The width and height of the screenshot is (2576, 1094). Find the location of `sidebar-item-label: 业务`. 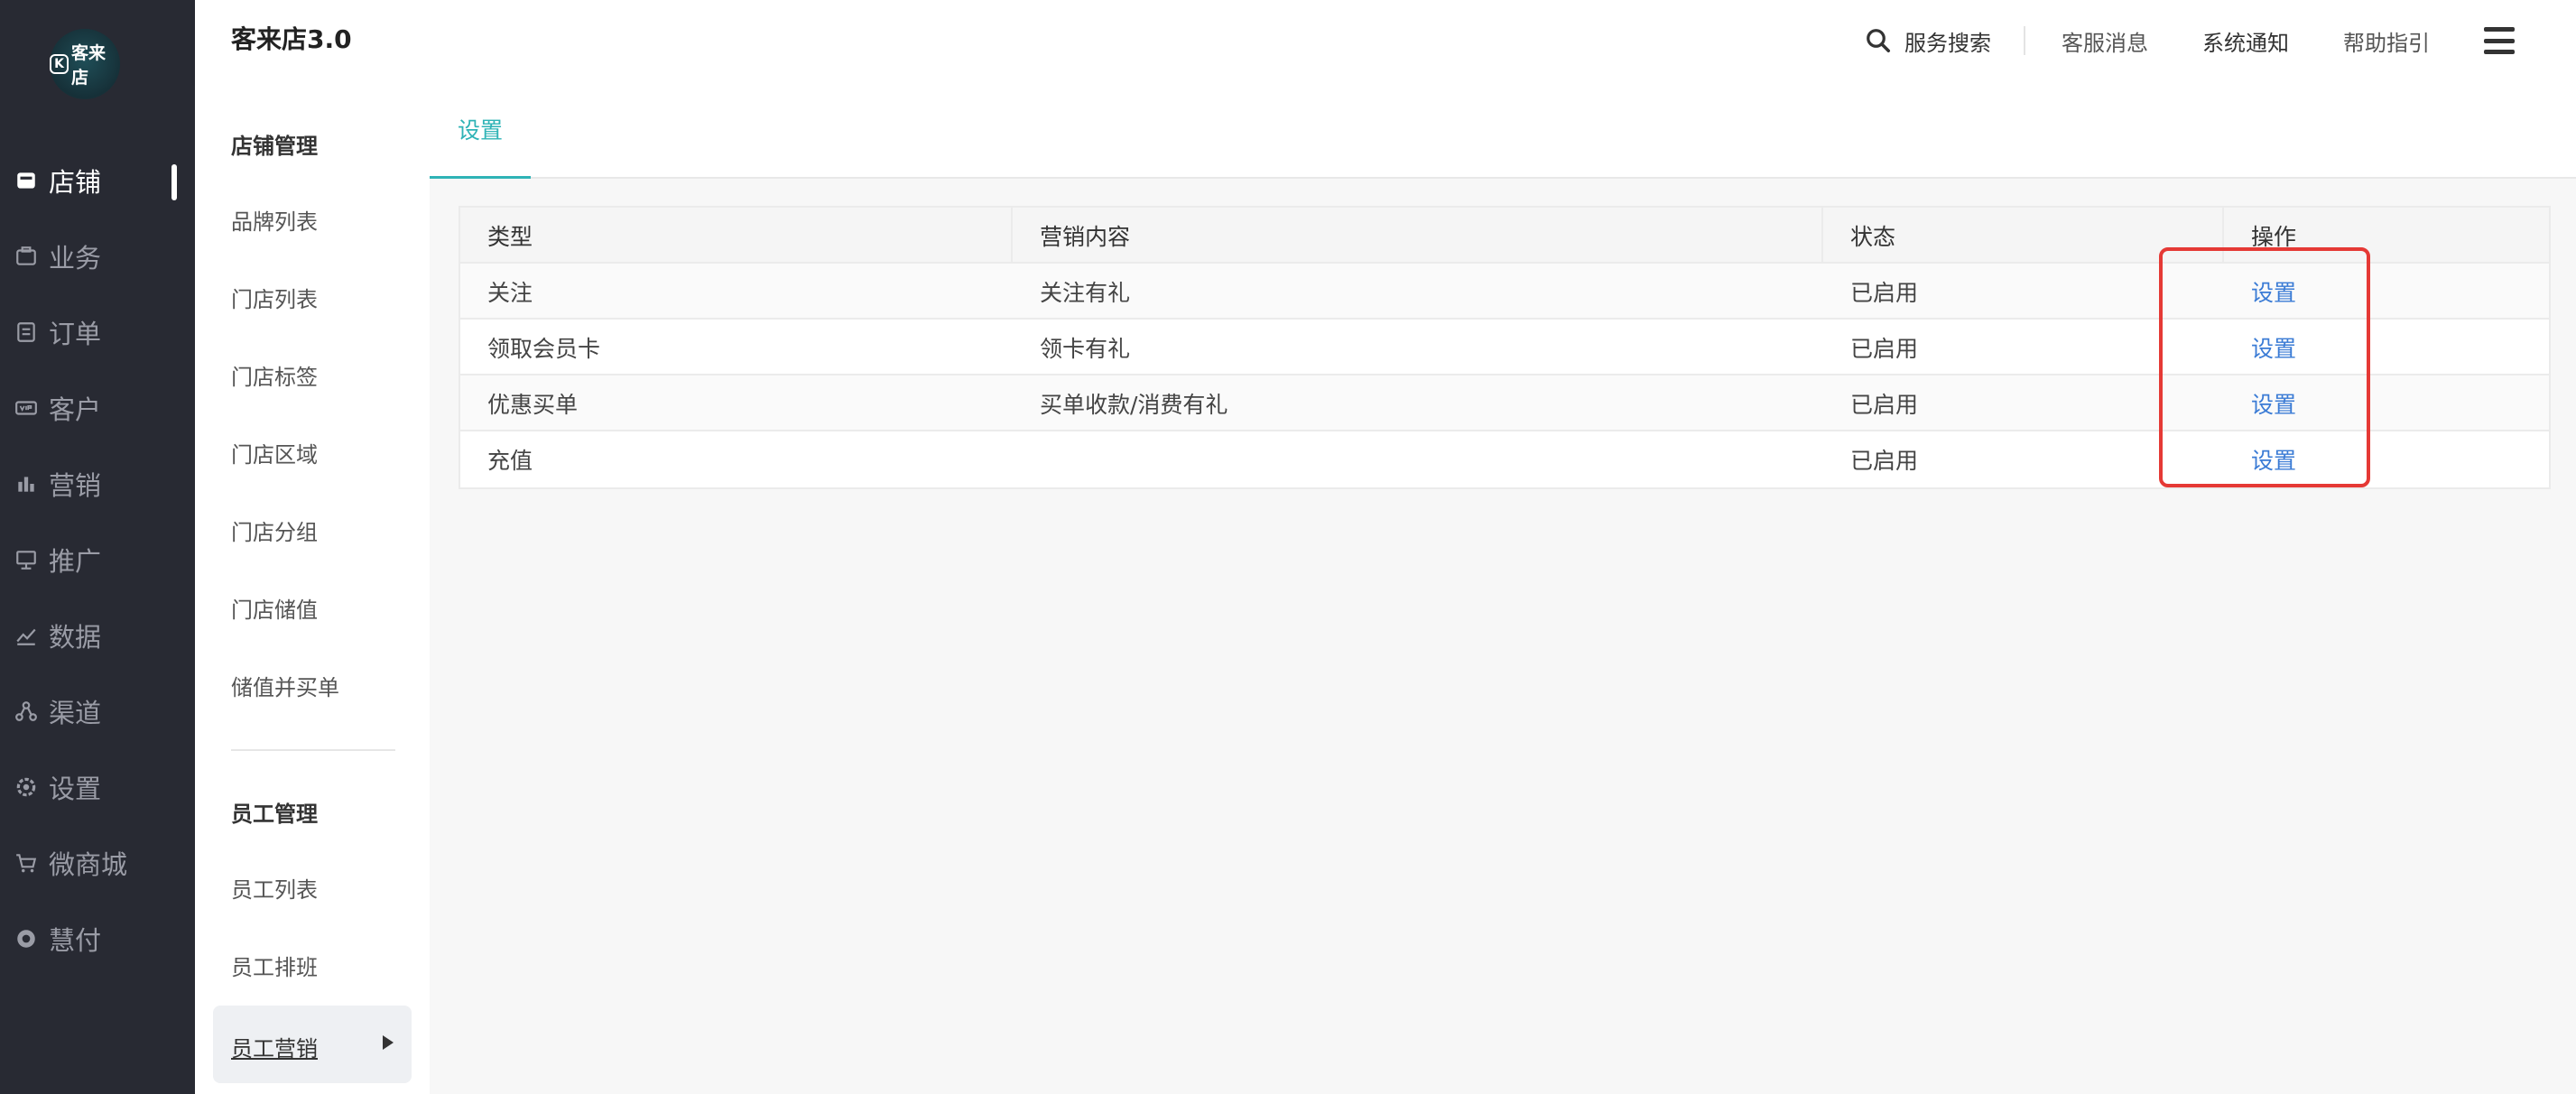

sidebar-item-label: 业务 is located at coordinates (75, 258).